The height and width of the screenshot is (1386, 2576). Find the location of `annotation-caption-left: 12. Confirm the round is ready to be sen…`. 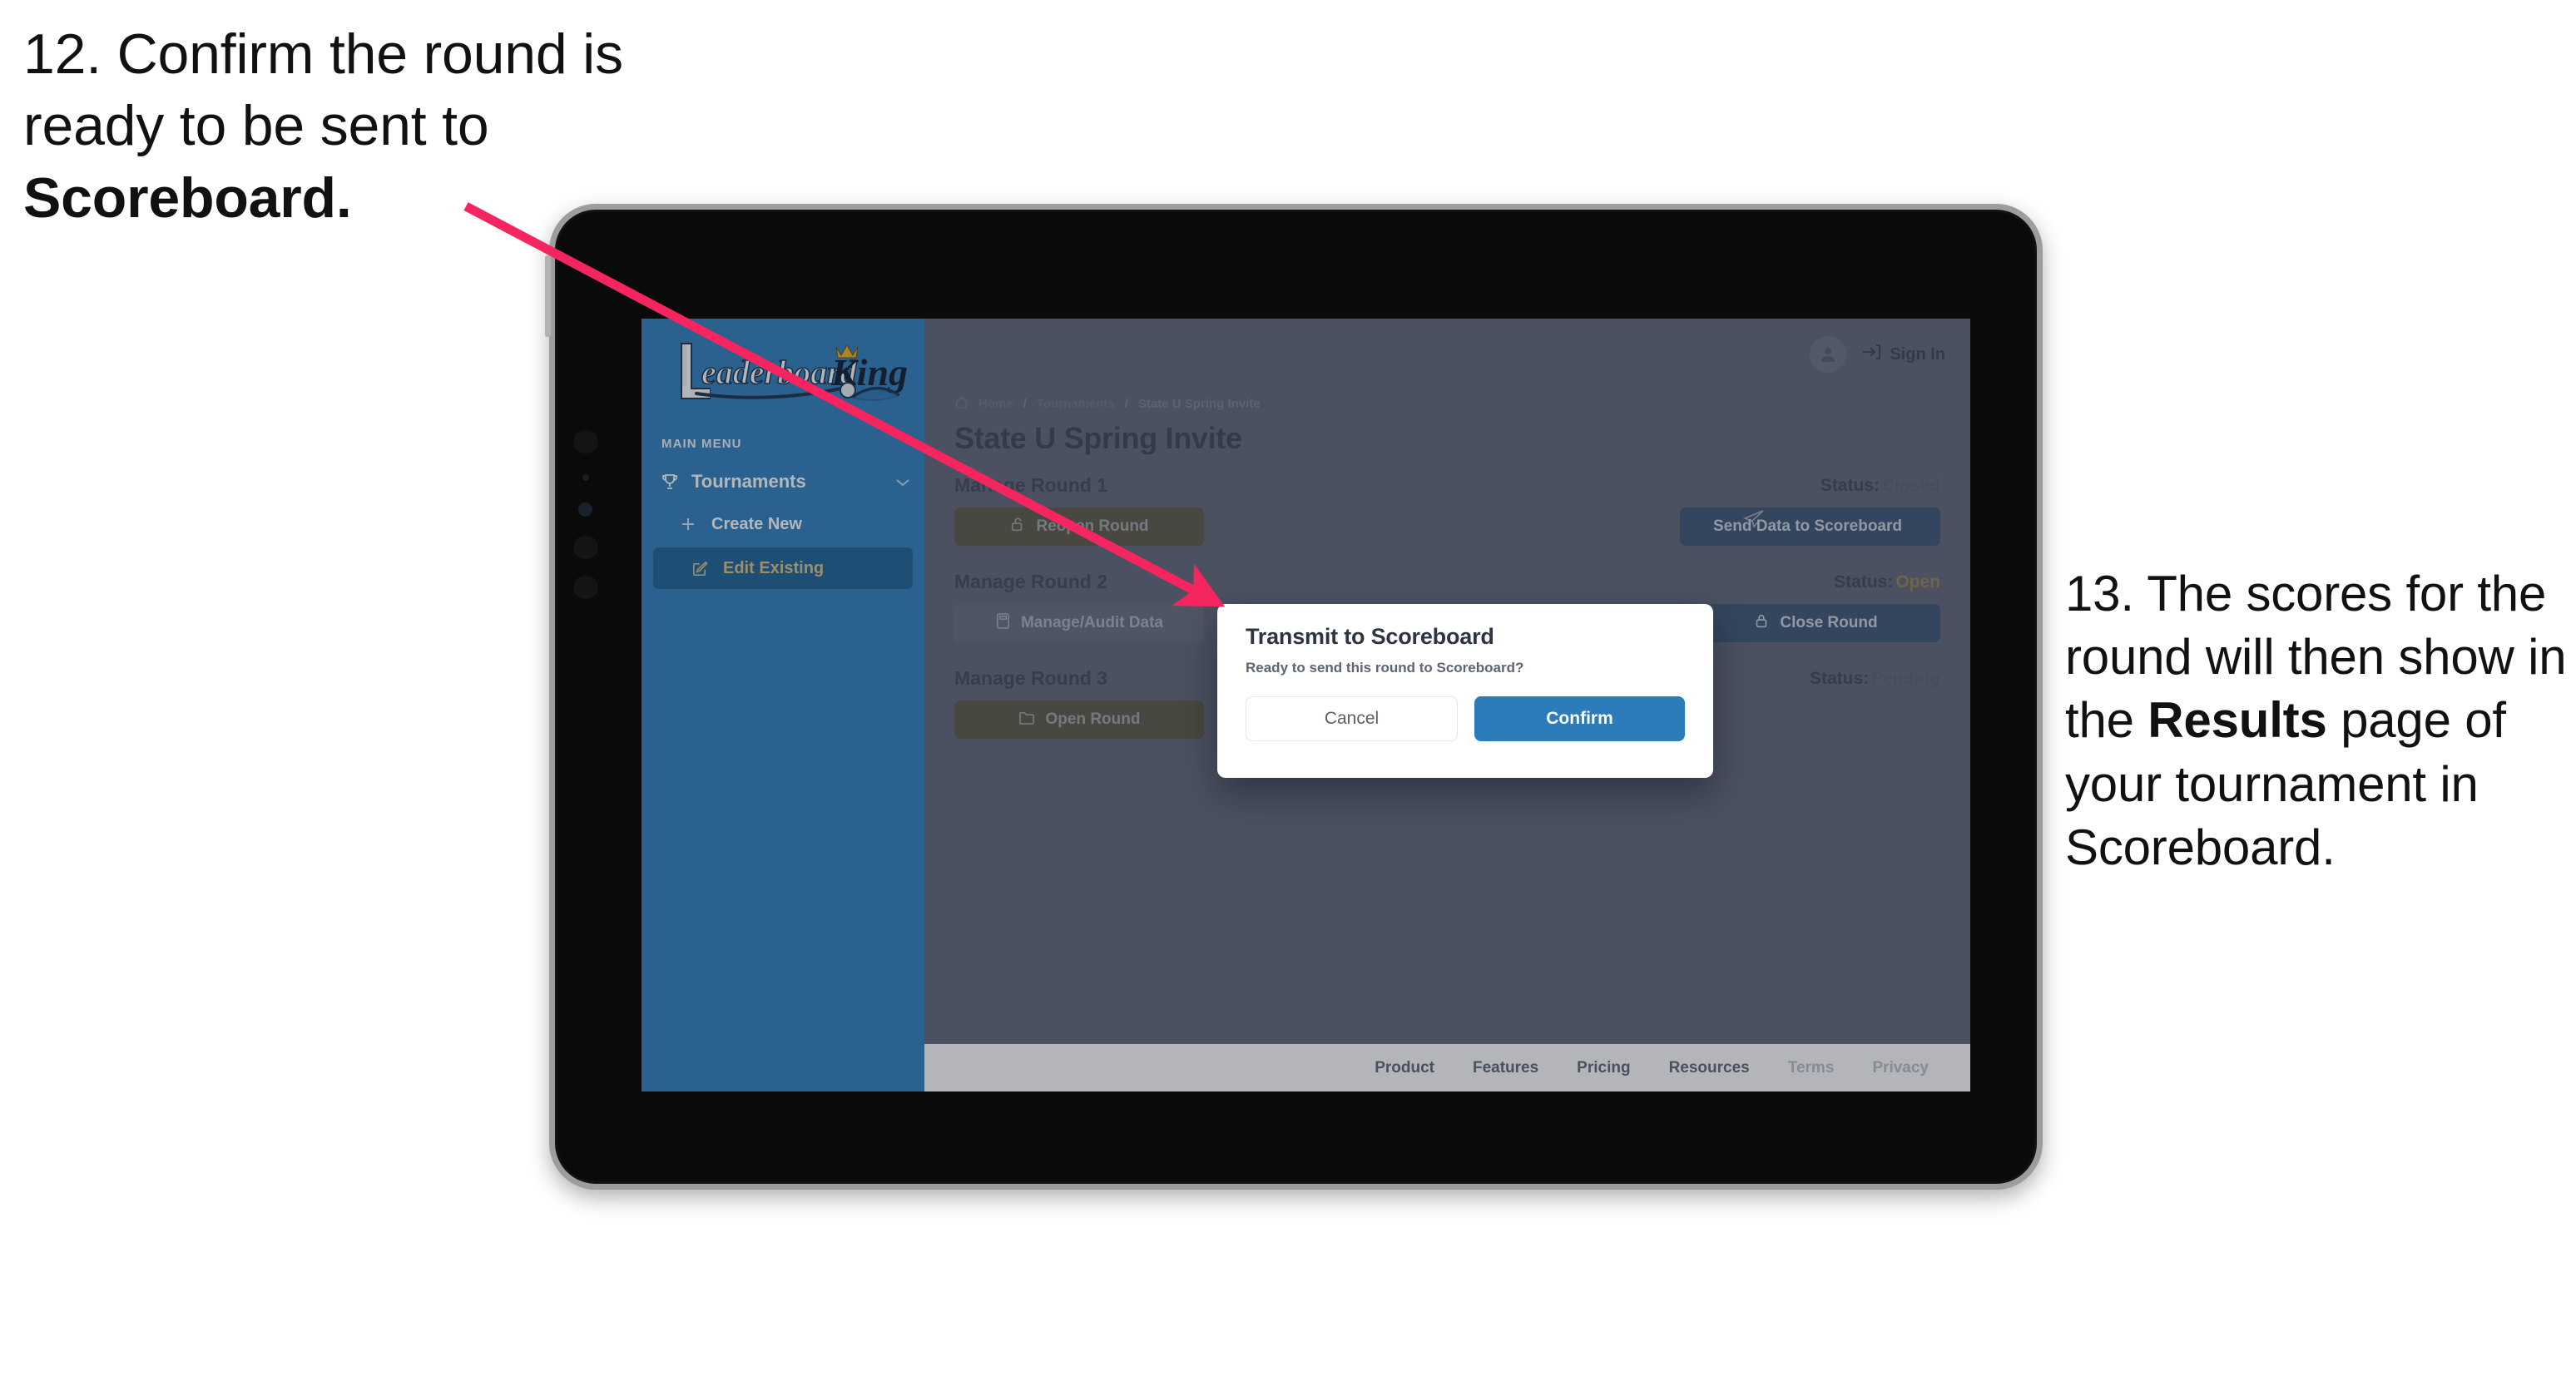

annotation-caption-left: 12. Confirm the round is ready to be sen… is located at coordinates (348, 126).